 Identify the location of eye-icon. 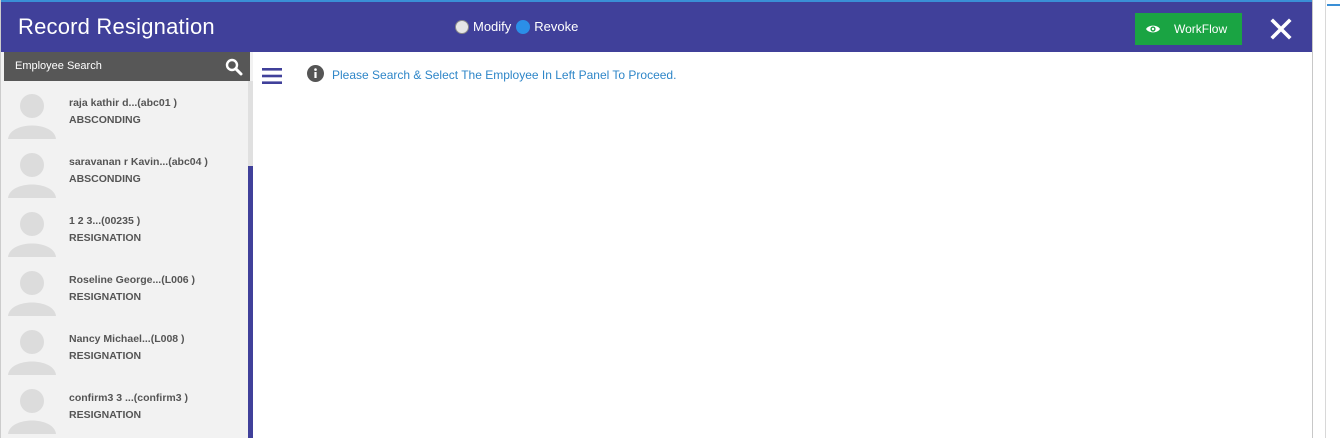
(1153, 29).